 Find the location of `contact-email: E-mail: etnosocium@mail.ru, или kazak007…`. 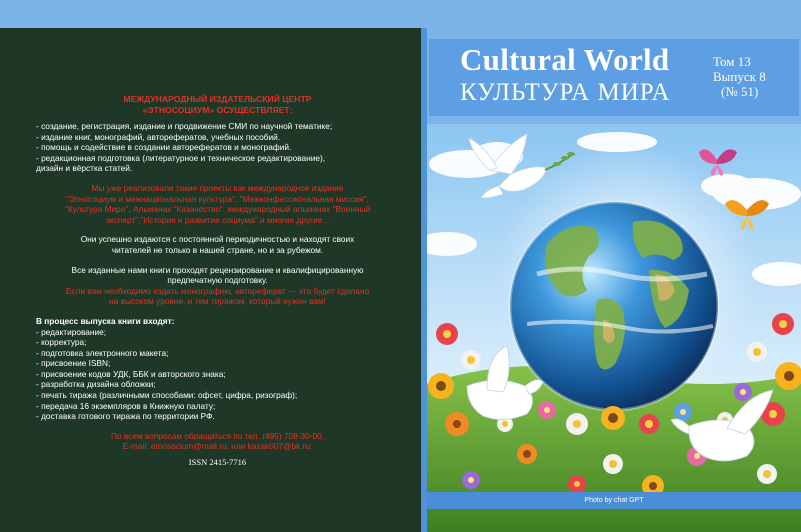

contact-email: E-mail: etnosocium@mail.ru, или kazak007… is located at coordinates (217, 446).